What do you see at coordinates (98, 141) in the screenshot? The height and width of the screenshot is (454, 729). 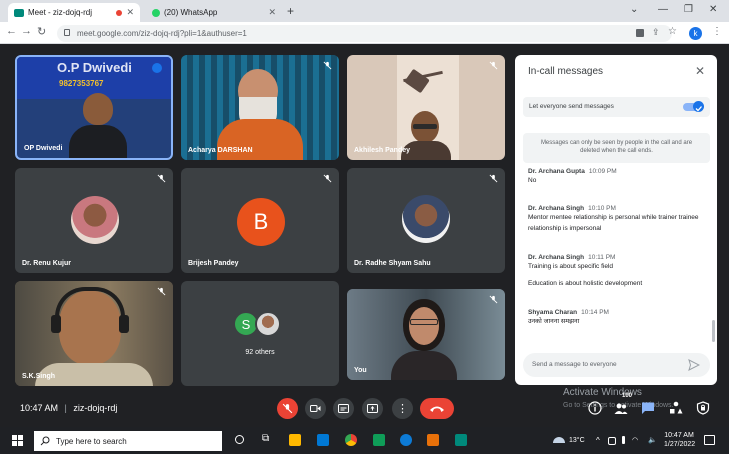 I see `participant-body` at bounding box center [98, 141].